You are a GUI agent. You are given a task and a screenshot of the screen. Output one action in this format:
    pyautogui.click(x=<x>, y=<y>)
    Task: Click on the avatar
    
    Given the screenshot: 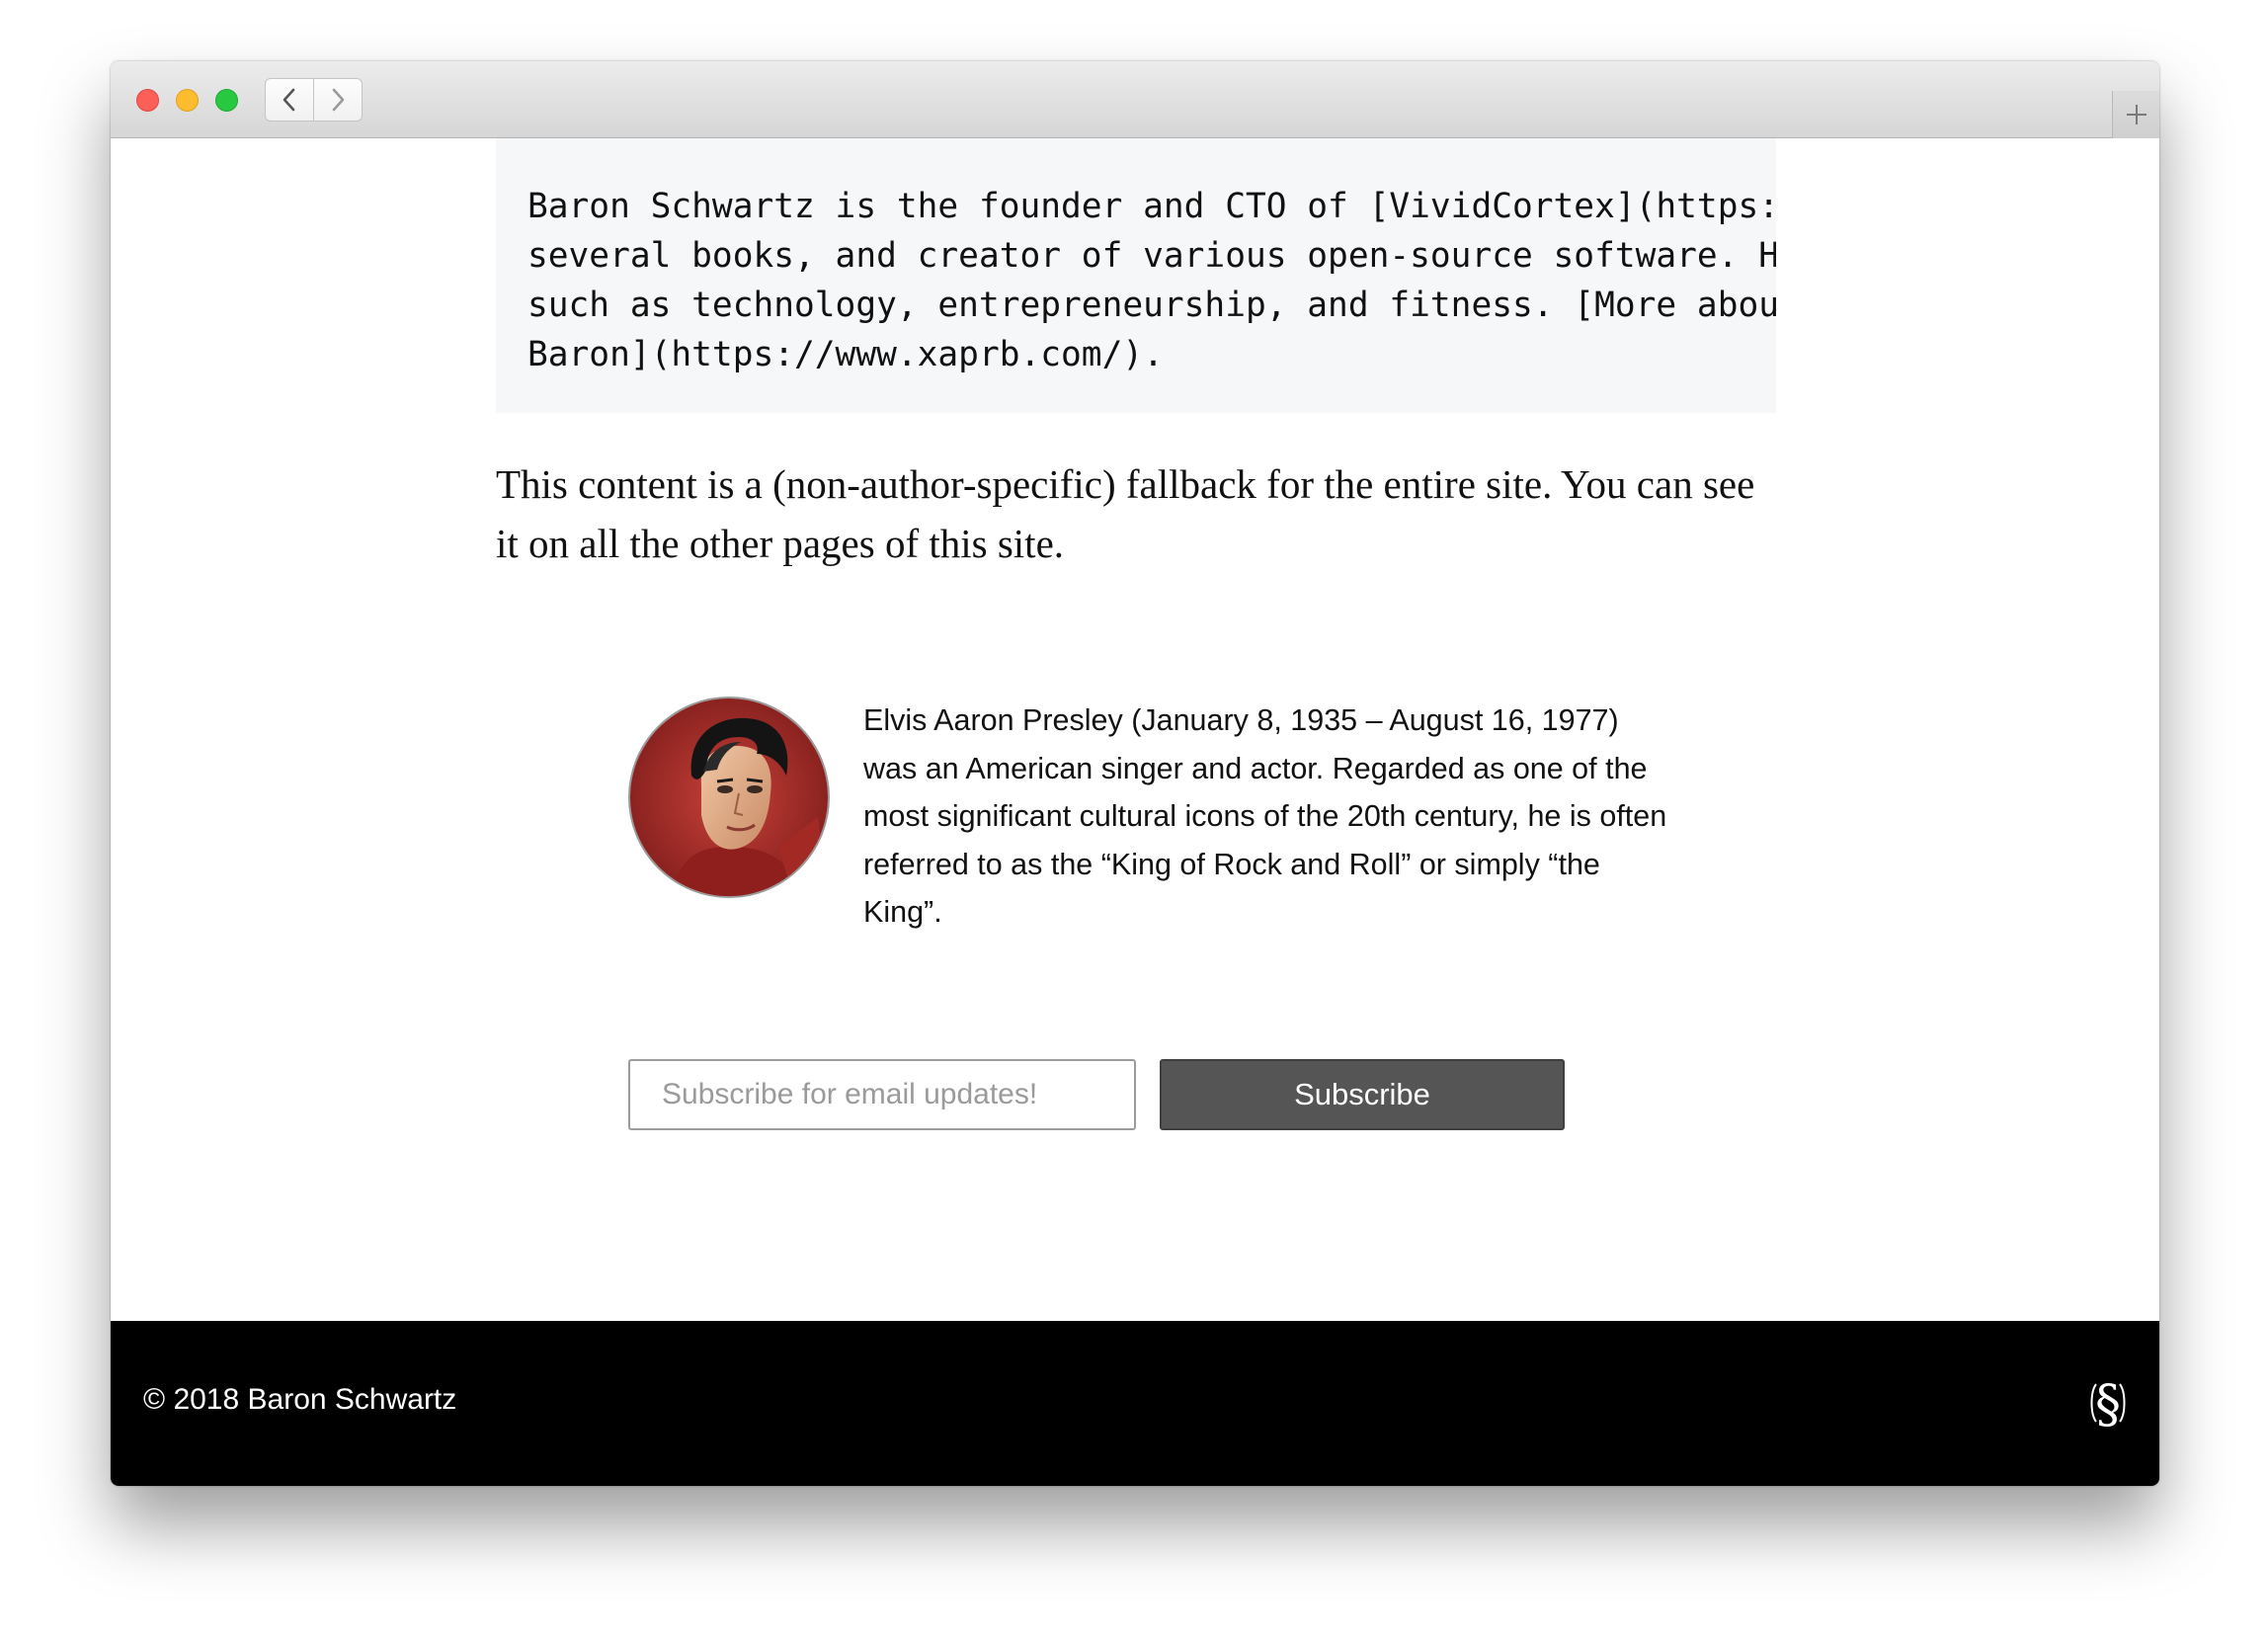 What is the action you would take?
    pyautogui.click(x=729, y=798)
    